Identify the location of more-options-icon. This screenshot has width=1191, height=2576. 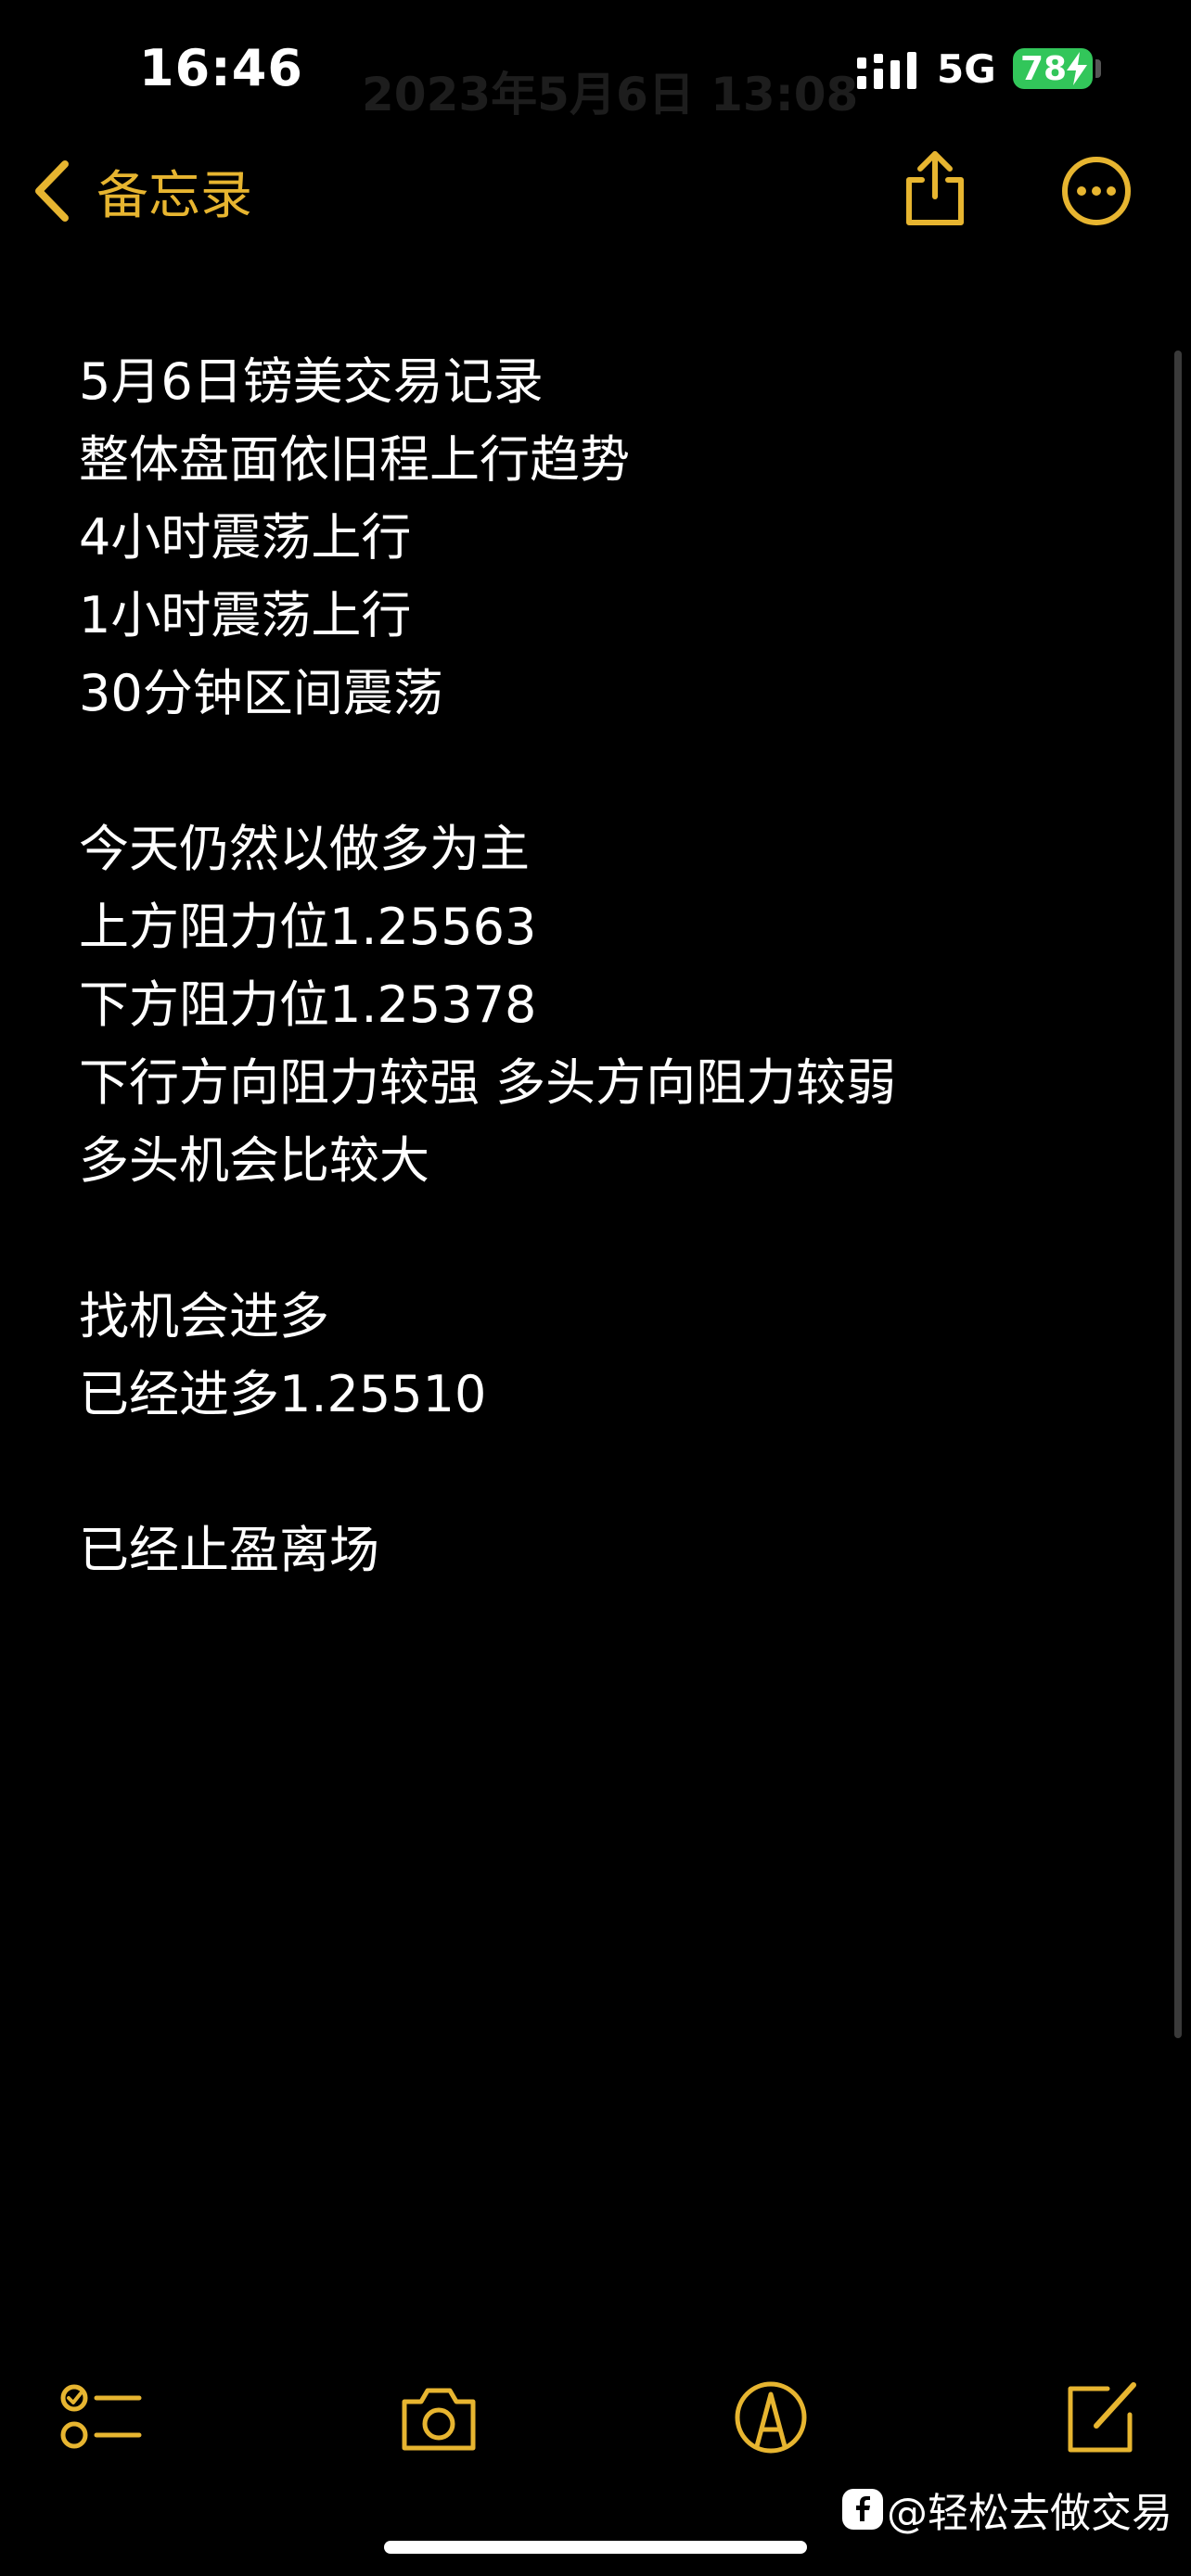
(1096, 191).